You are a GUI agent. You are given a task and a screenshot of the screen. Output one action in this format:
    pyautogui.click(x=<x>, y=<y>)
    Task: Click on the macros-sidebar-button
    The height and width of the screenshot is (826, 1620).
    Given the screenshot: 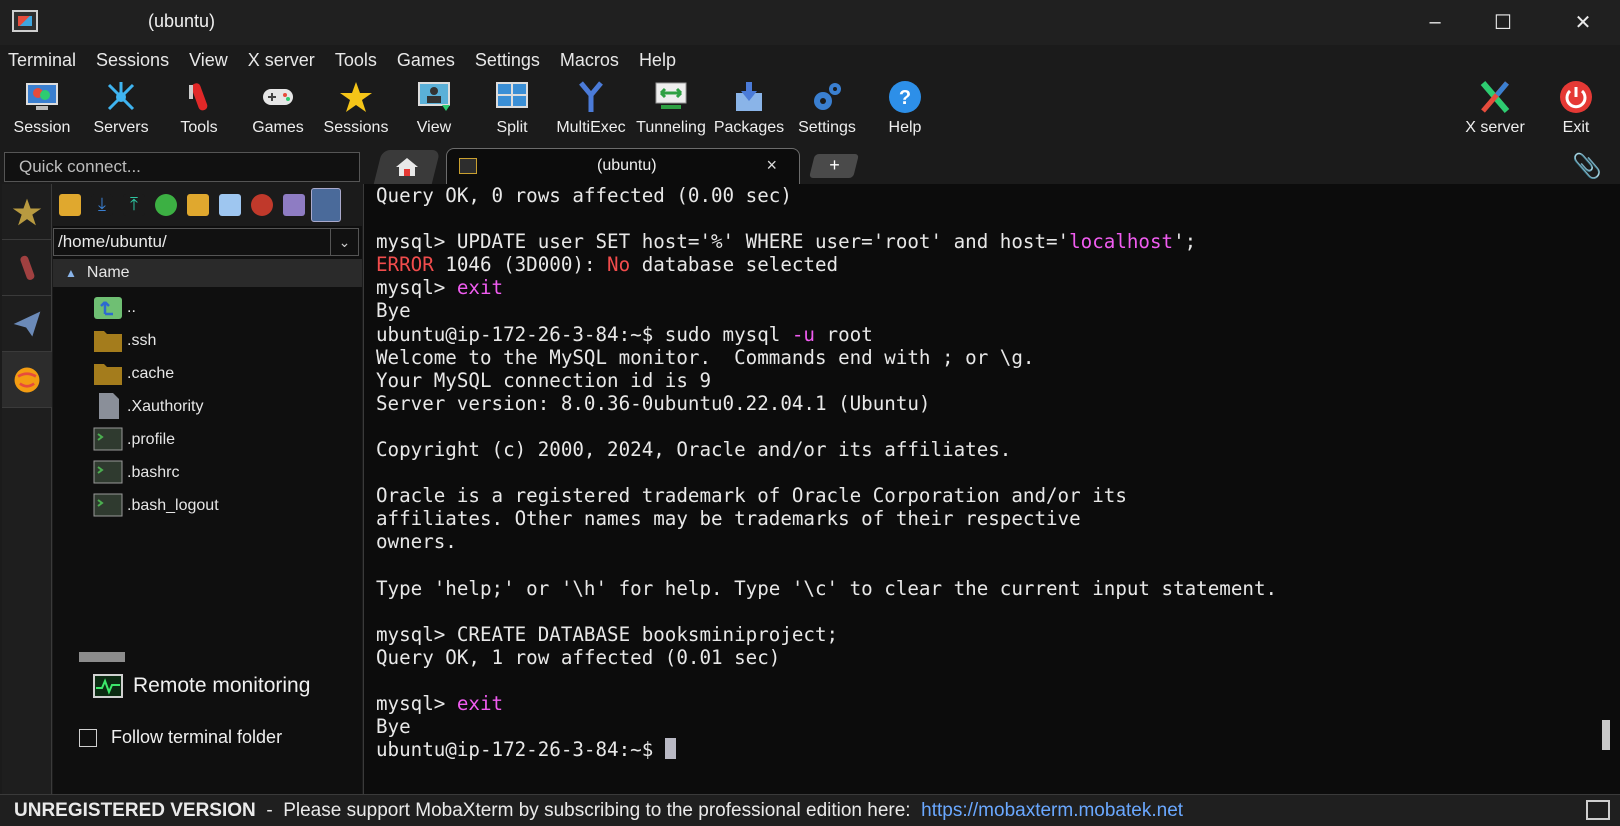 What is the action you would take?
    pyautogui.click(x=27, y=324)
    